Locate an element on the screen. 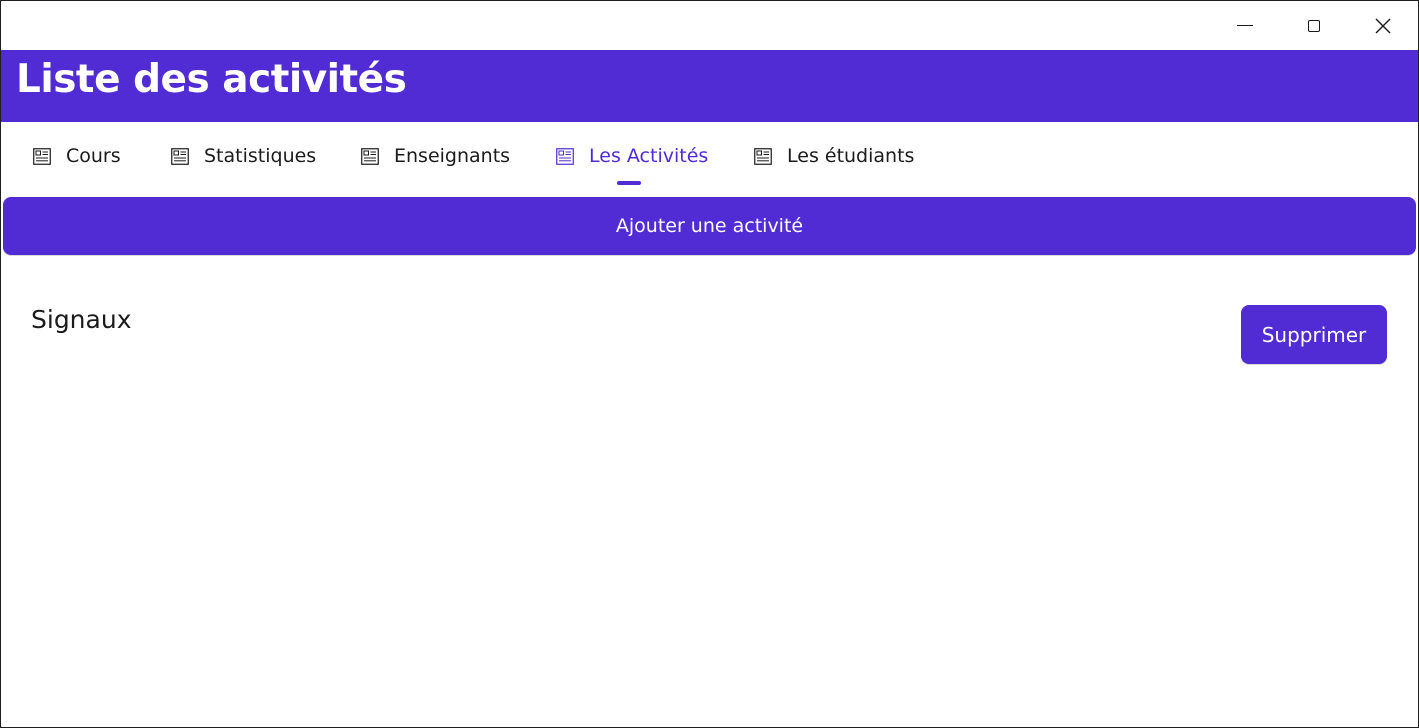  add-activity-button: Ajouter une activité is located at coordinates (709, 226).